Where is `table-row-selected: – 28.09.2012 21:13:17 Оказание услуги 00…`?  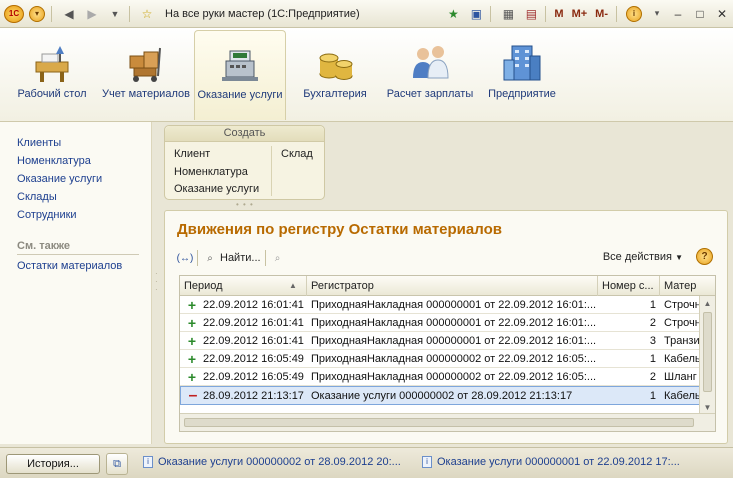
table-row-selected: – 28.09.2012 21:13:17 Оказание услуги 00… is located at coordinates (440, 395).